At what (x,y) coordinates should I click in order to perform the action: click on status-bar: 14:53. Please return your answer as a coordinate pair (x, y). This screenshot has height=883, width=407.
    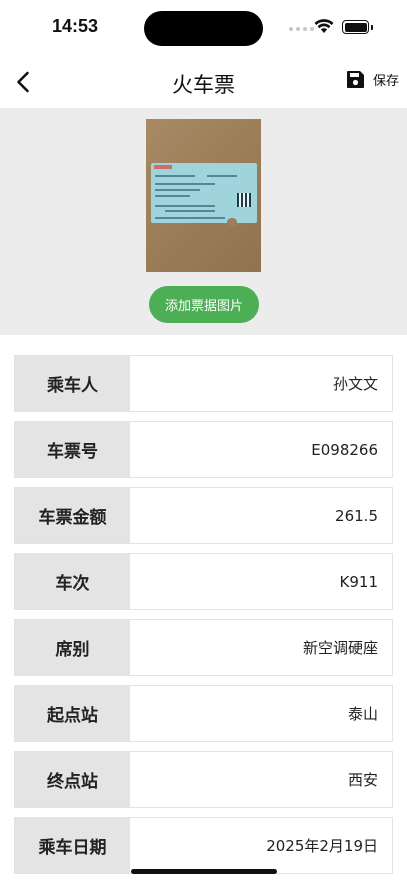
    Looking at the image, I should click on (203, 28).